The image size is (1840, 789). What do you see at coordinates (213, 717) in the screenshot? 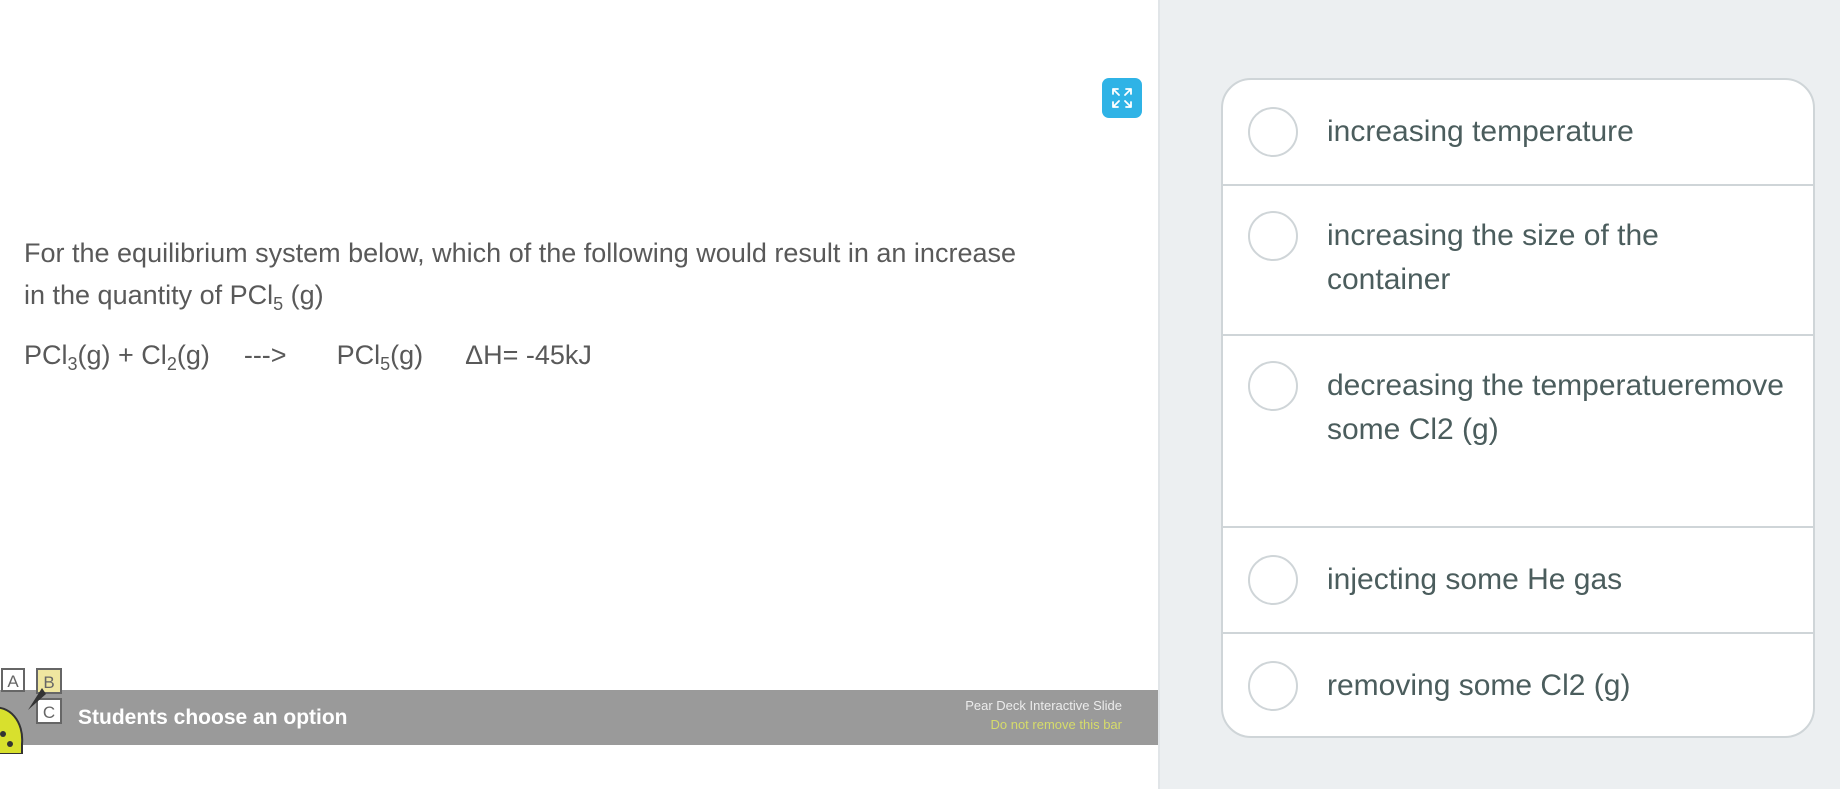
I see `pear-deck-bar-label: Students choose an option` at bounding box center [213, 717].